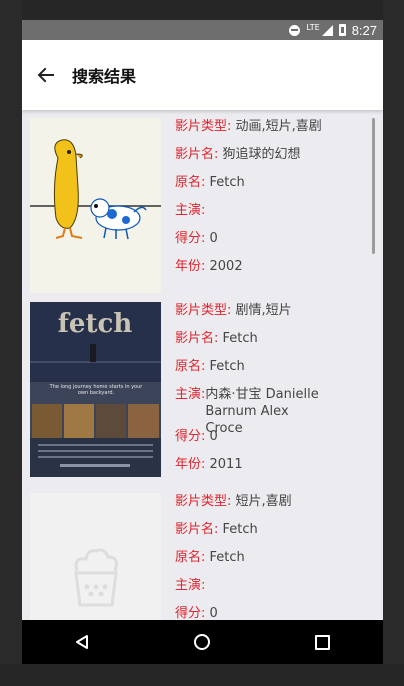 This screenshot has width=404, height=686. Describe the element at coordinates (202, 75) in the screenshot. I see `app-bar: 搜索结果` at that location.